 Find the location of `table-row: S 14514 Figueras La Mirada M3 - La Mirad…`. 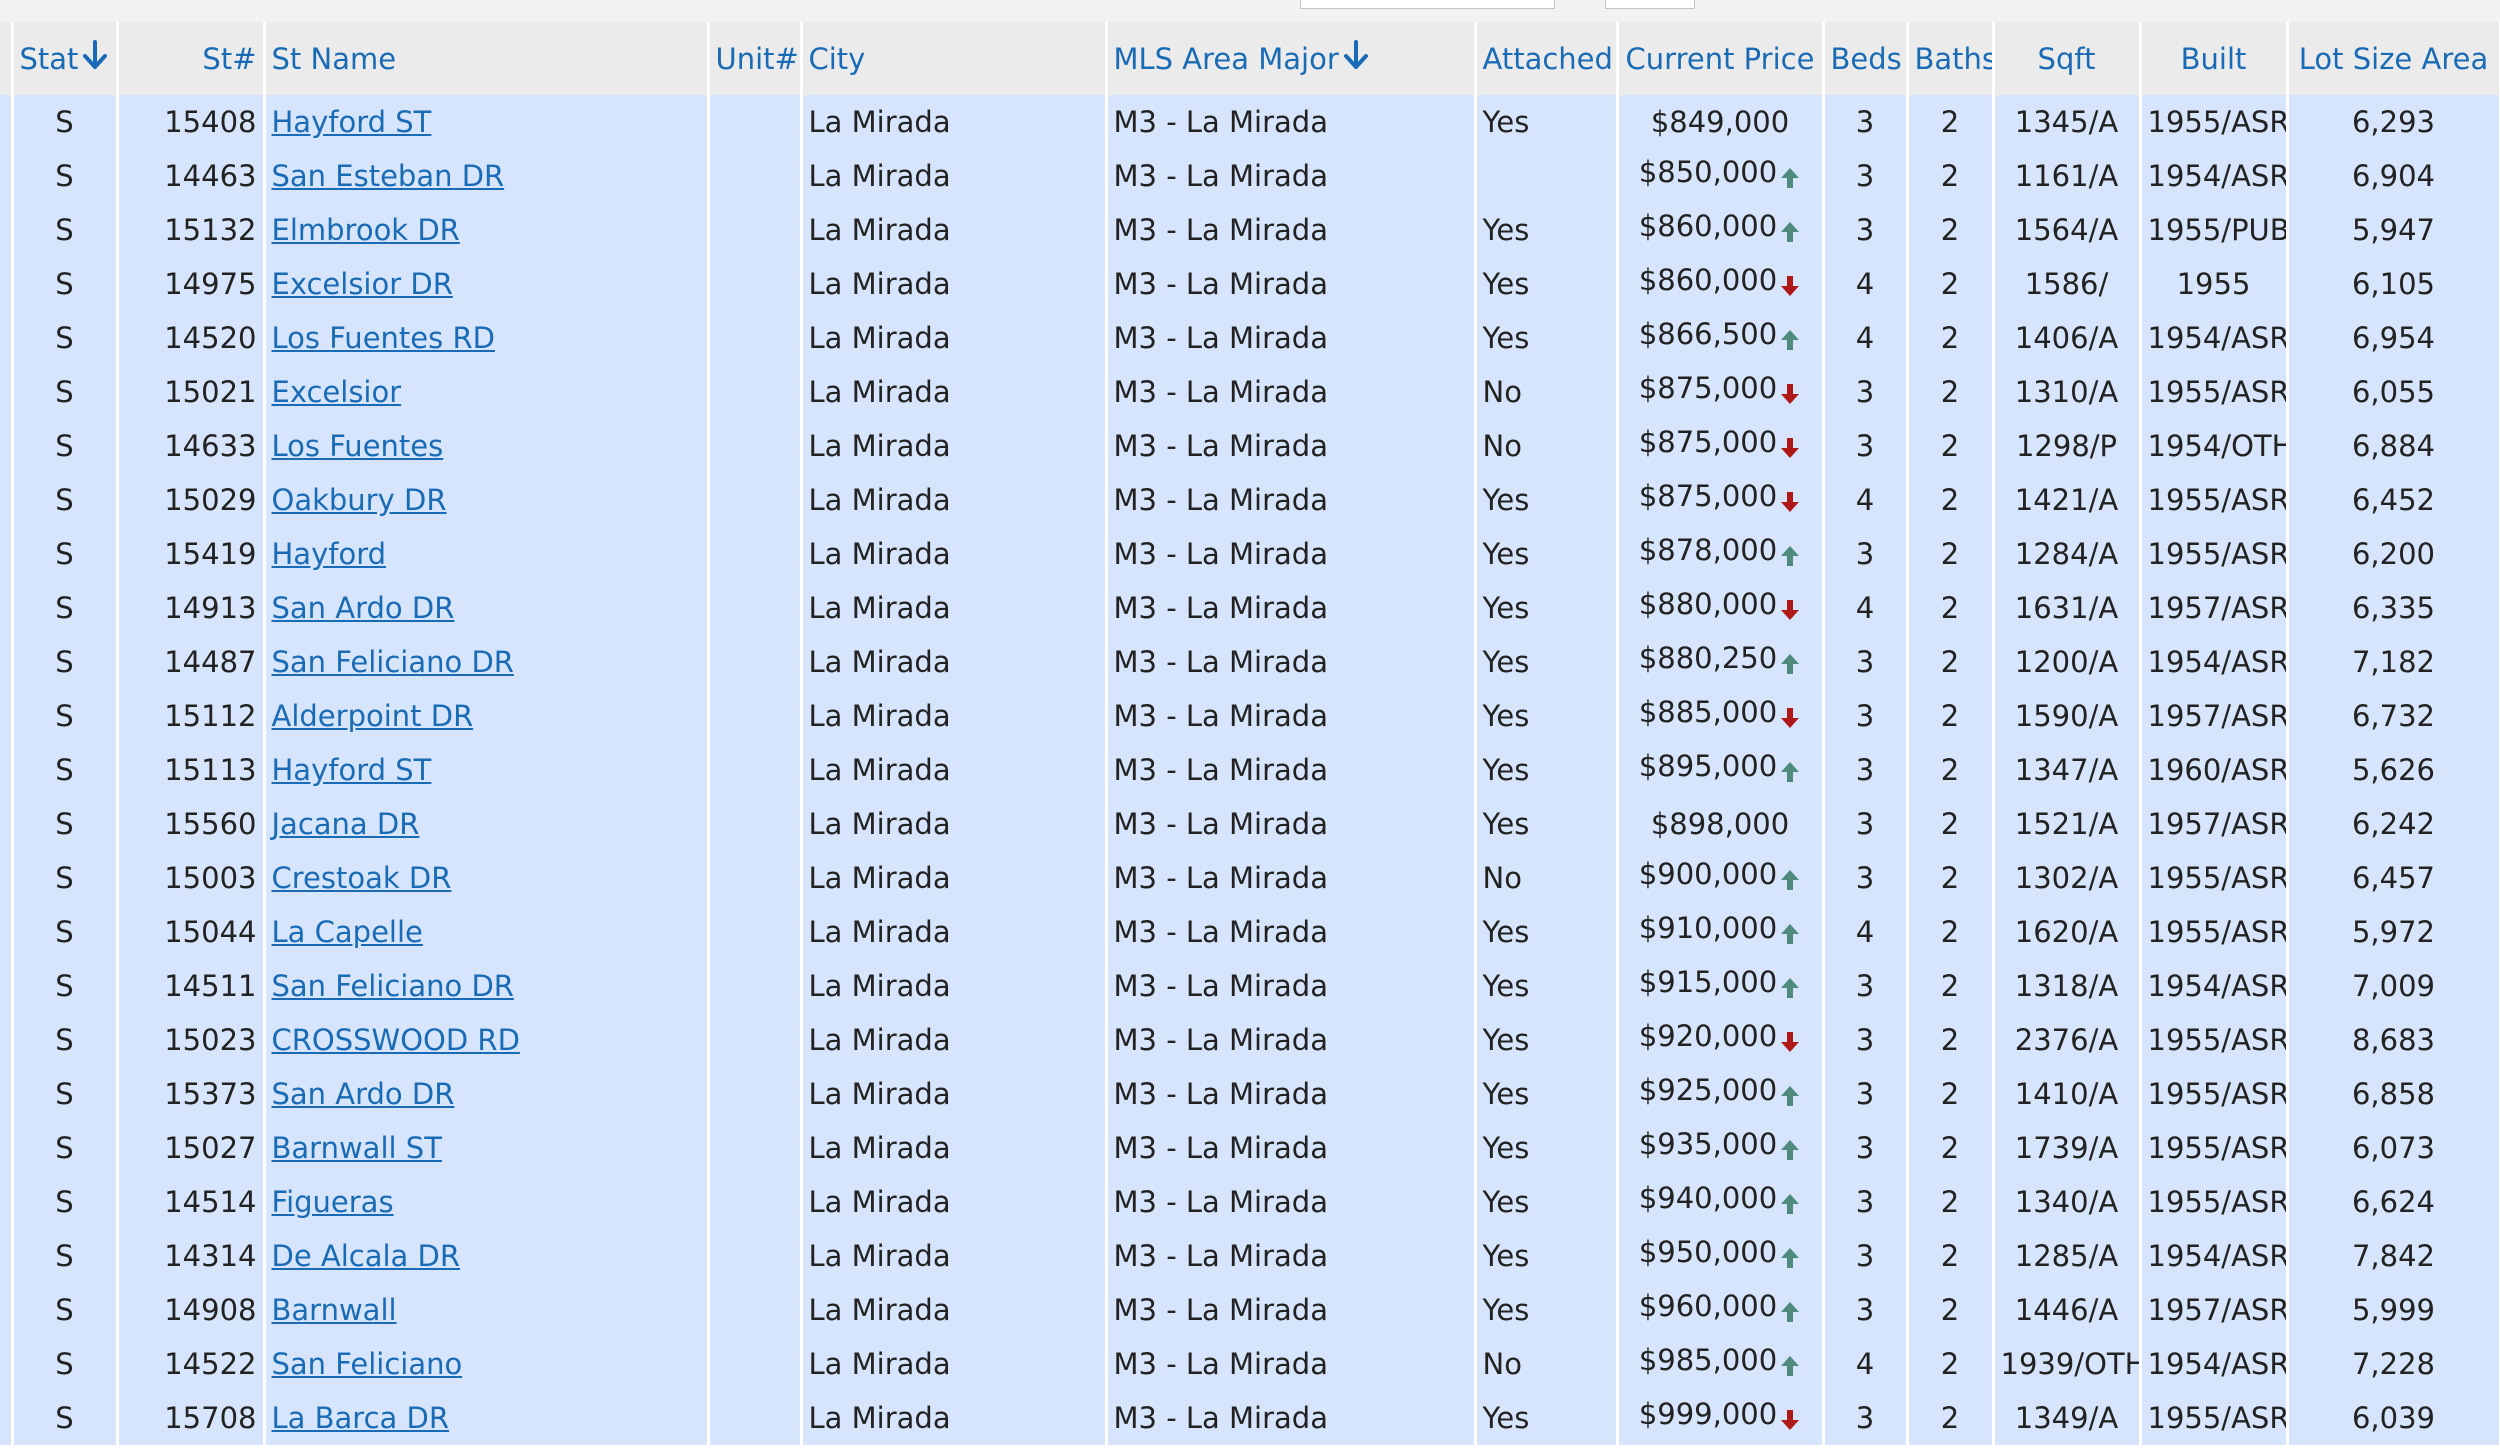

table-row: S 14514 Figueras La Mirada M3 - La Mirad… is located at coordinates (1250, 1202).